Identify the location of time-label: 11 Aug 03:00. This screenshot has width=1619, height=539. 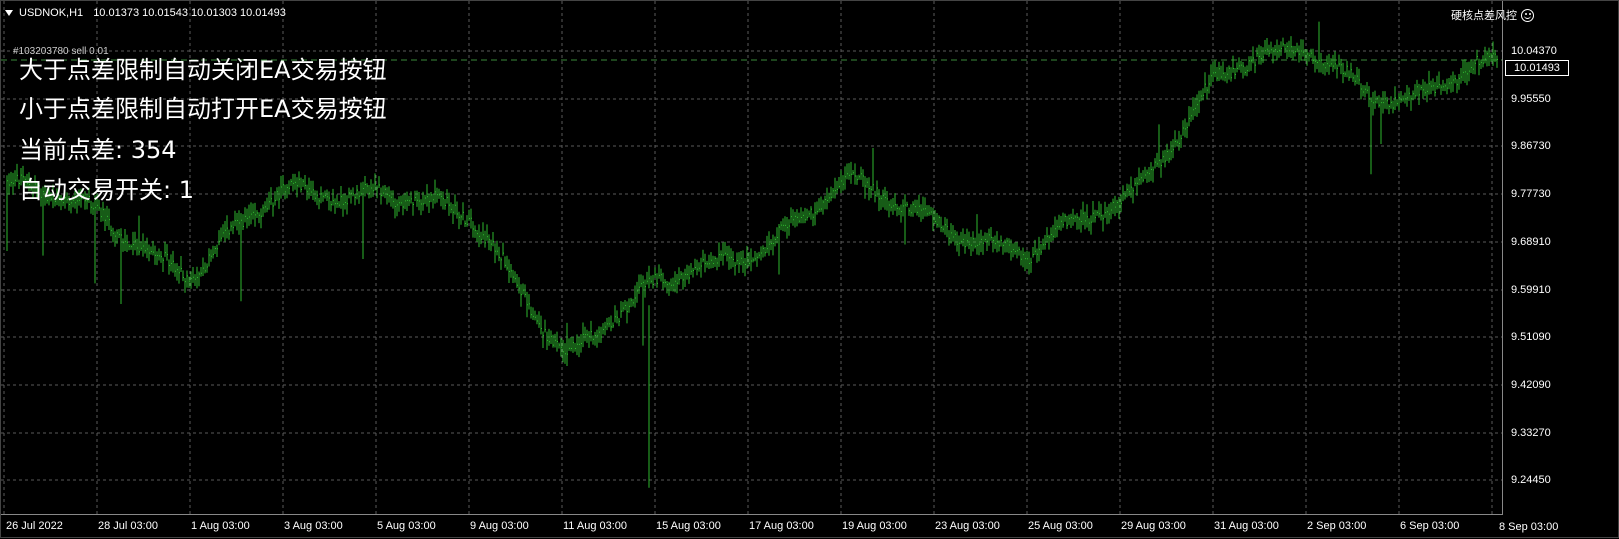
(595, 526).